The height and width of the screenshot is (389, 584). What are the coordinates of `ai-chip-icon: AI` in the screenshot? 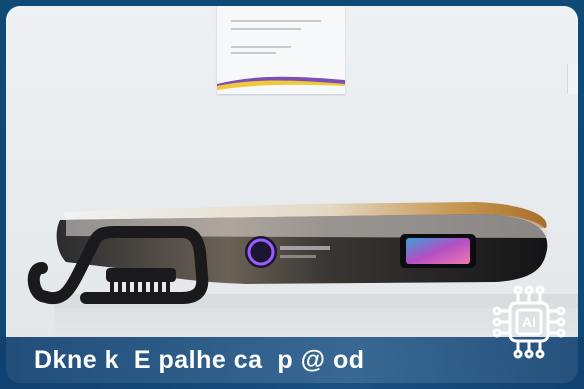 It's located at (529, 322).